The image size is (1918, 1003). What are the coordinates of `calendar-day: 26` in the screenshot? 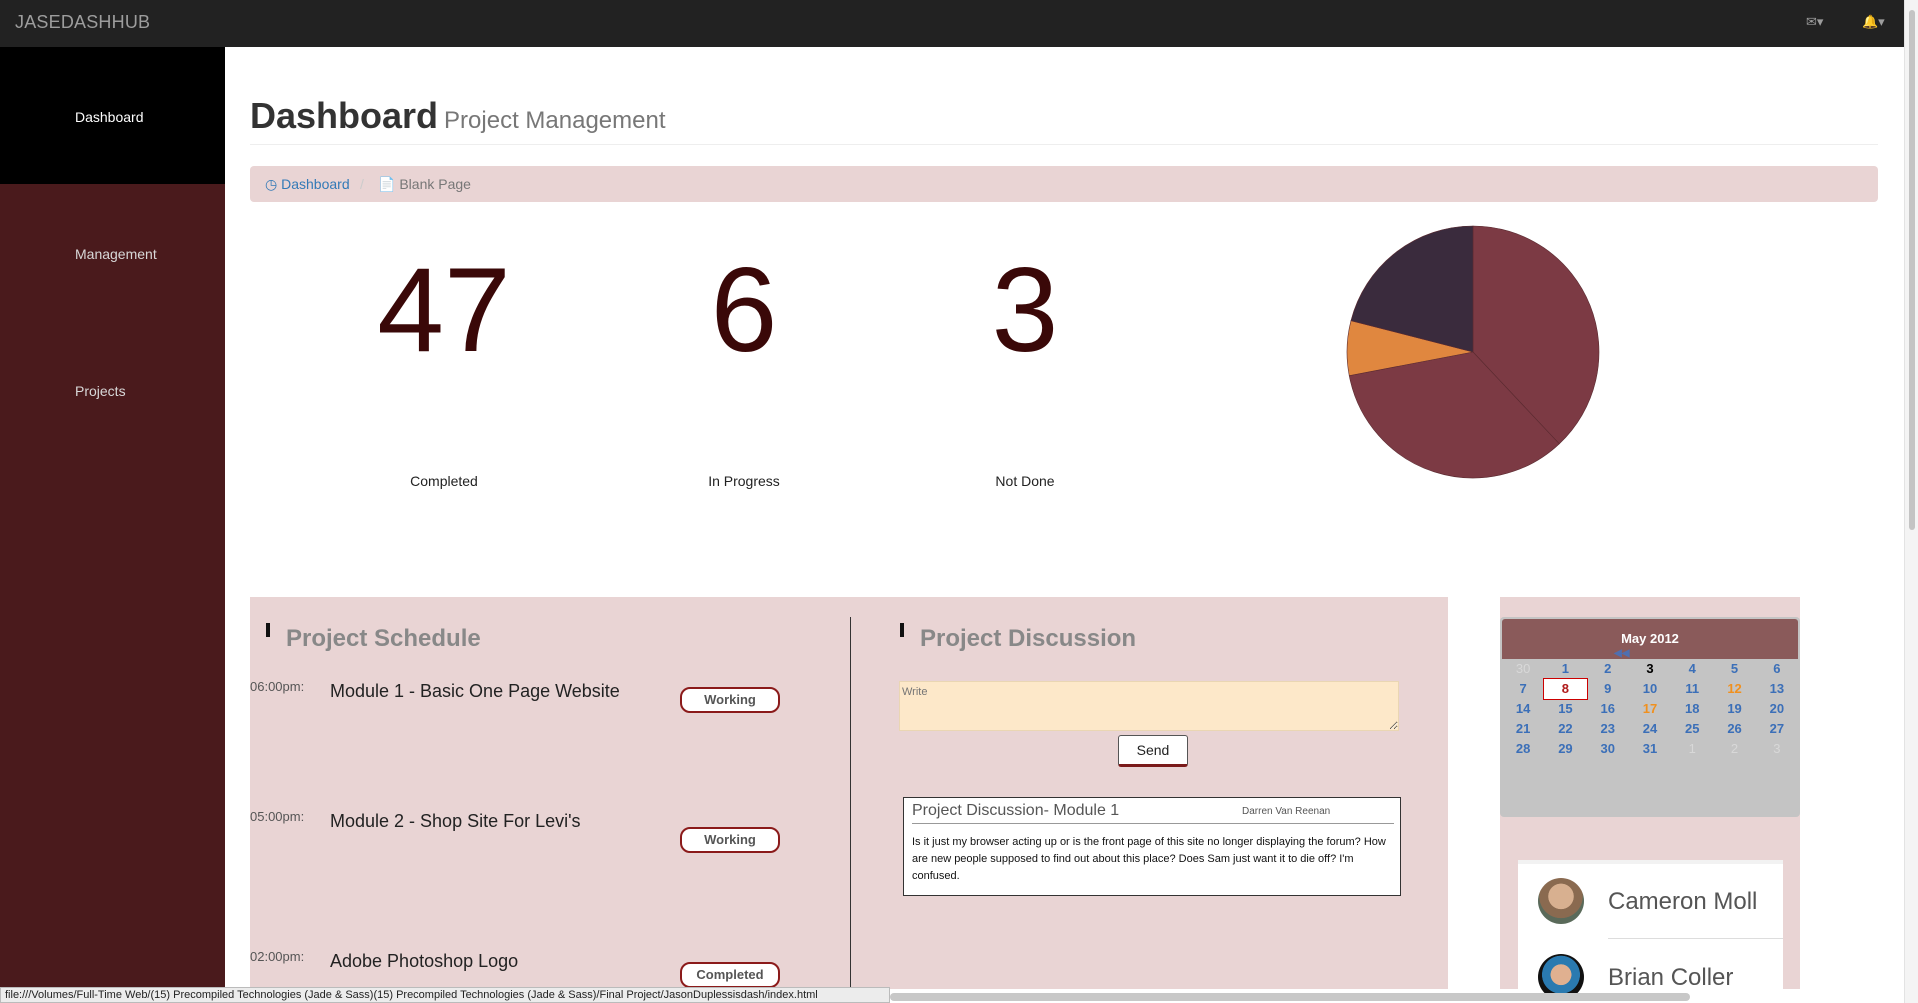 It's located at (1734, 729).